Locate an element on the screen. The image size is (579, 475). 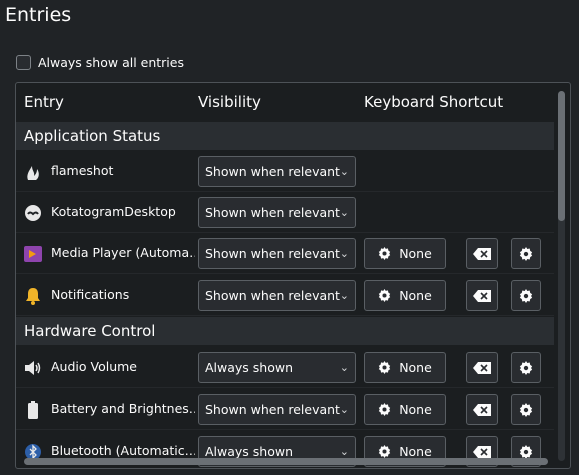
speaker-icon is located at coordinates (33, 368).